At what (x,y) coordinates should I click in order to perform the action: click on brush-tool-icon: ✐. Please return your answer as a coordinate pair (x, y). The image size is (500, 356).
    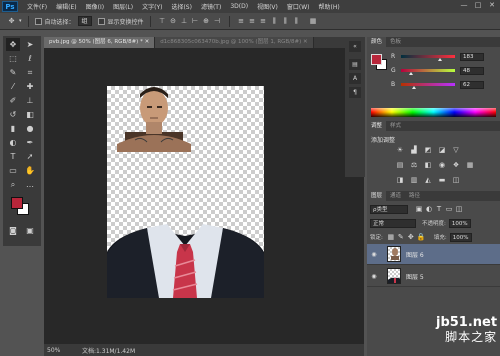
    Looking at the image, I should click on (13, 100).